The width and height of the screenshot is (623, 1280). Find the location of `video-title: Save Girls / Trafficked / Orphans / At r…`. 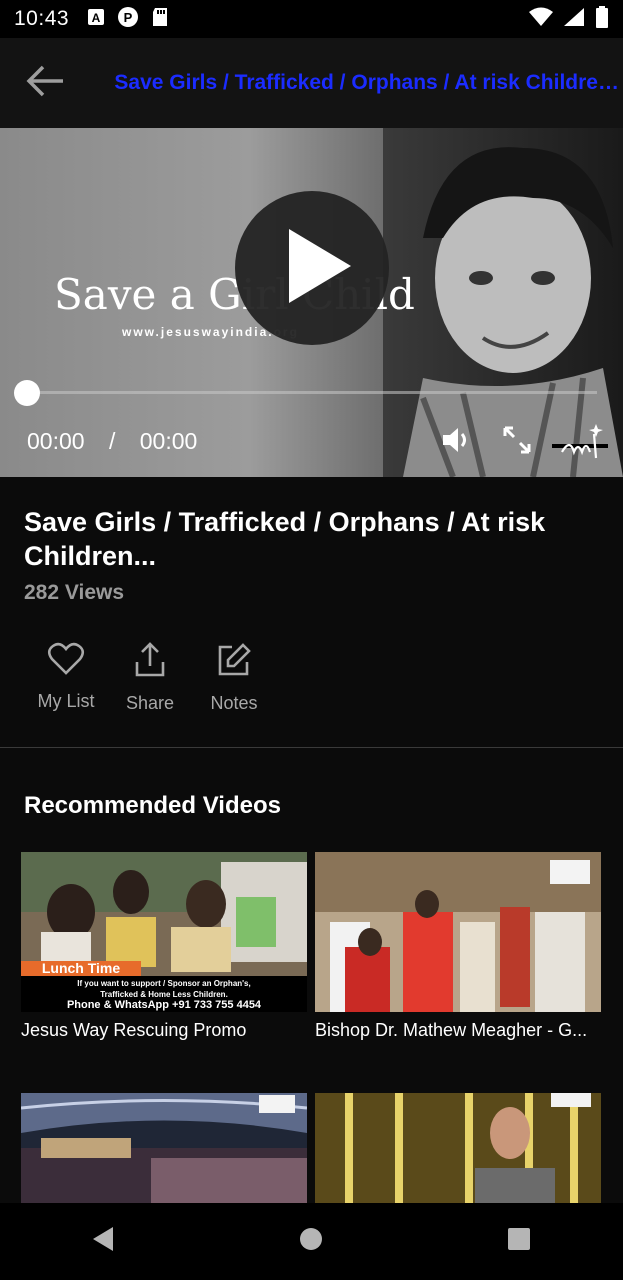

video-title: Save Girls / Trafficked / Orphans / At r… is located at coordinates (285, 539).